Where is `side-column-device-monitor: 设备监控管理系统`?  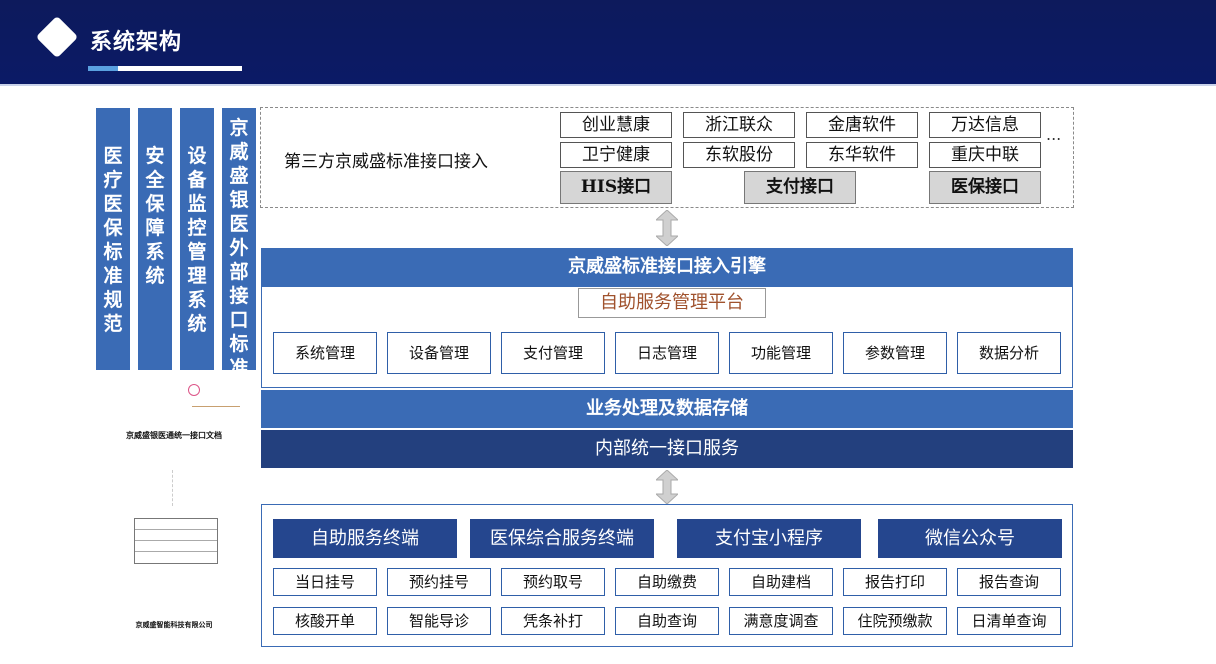
side-column-device-monitor: 设备监控管理系统 is located at coordinates (197, 239).